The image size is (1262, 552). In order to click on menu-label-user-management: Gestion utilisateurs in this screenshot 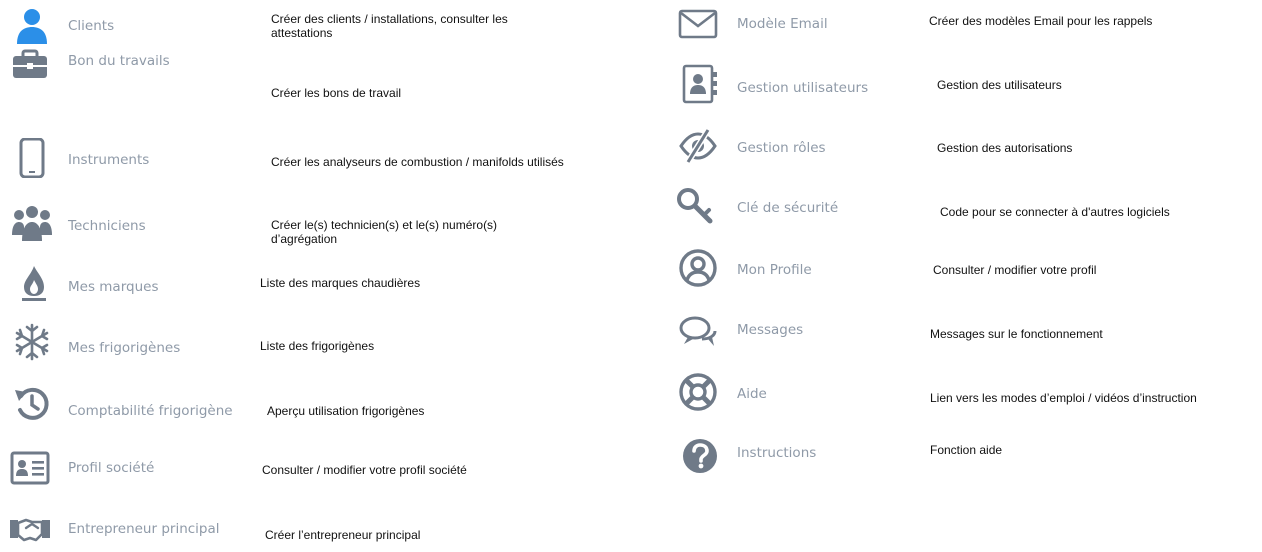, I will do `click(803, 88)`.